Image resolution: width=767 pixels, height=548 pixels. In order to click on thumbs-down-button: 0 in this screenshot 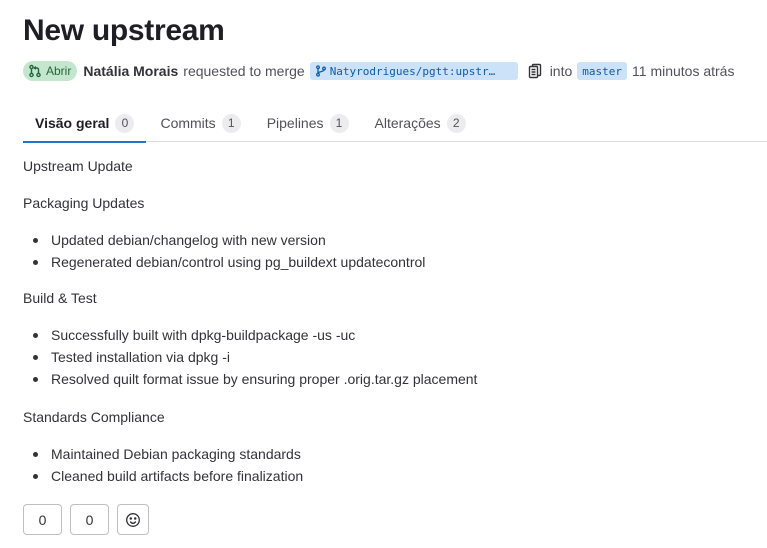, I will do `click(89, 519)`.